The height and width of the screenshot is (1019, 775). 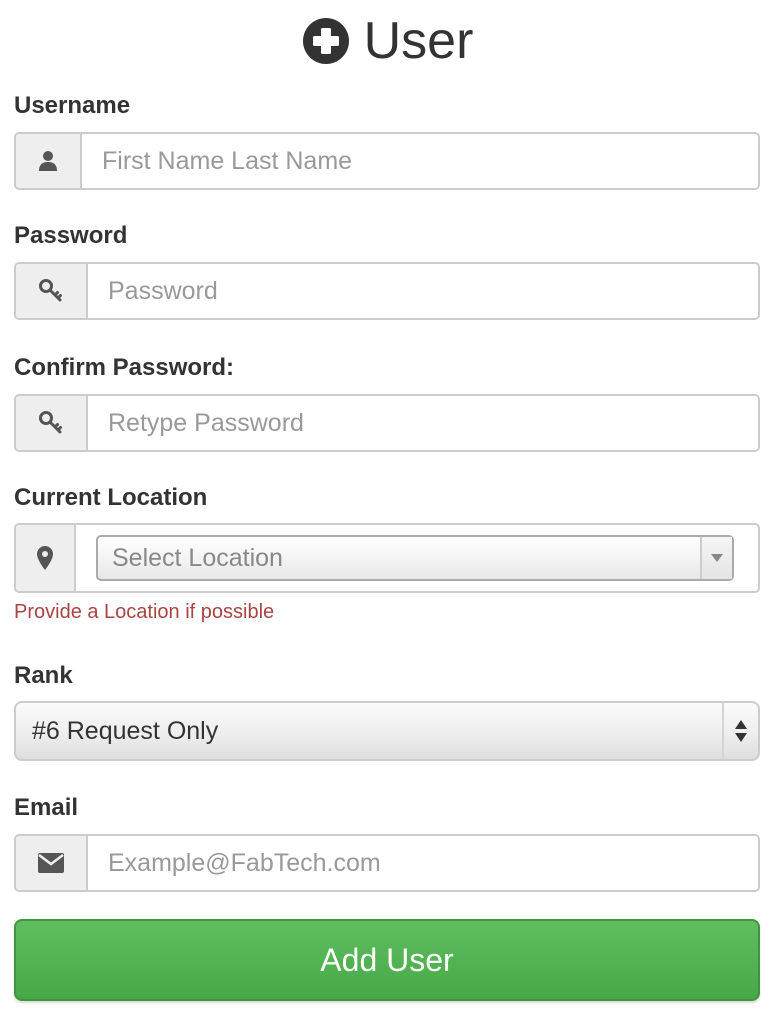 I want to click on user-icon, so click(x=48, y=161).